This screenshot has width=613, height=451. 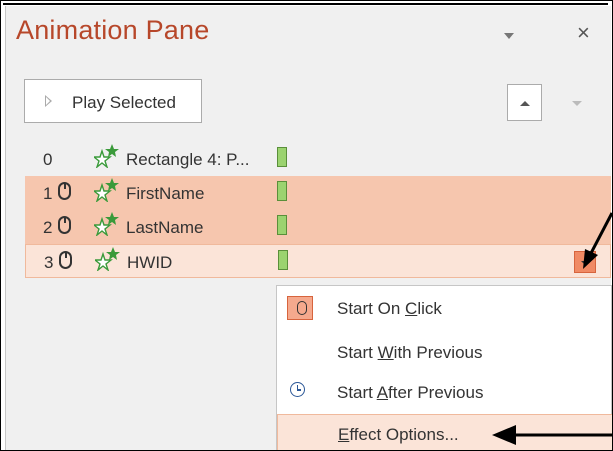 What do you see at coordinates (297, 389) in the screenshot?
I see `clock-icon` at bounding box center [297, 389].